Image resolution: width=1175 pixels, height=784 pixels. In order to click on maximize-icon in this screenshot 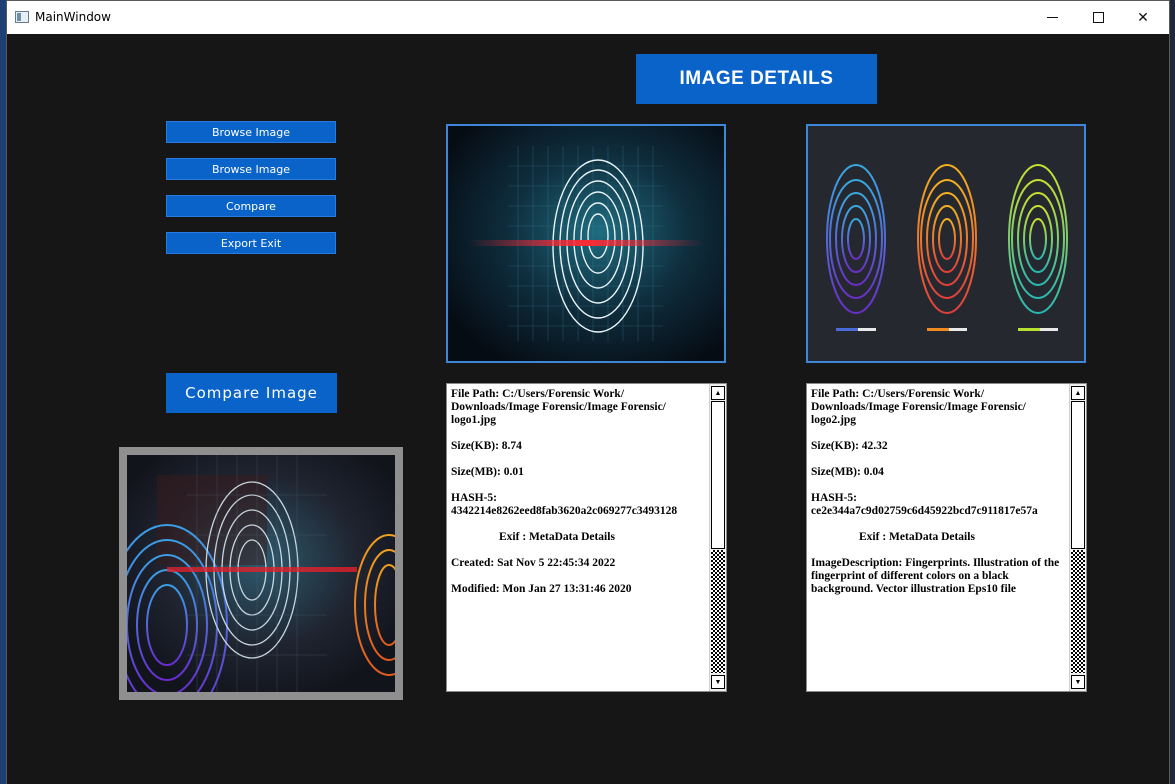, I will do `click(1098, 17)`.